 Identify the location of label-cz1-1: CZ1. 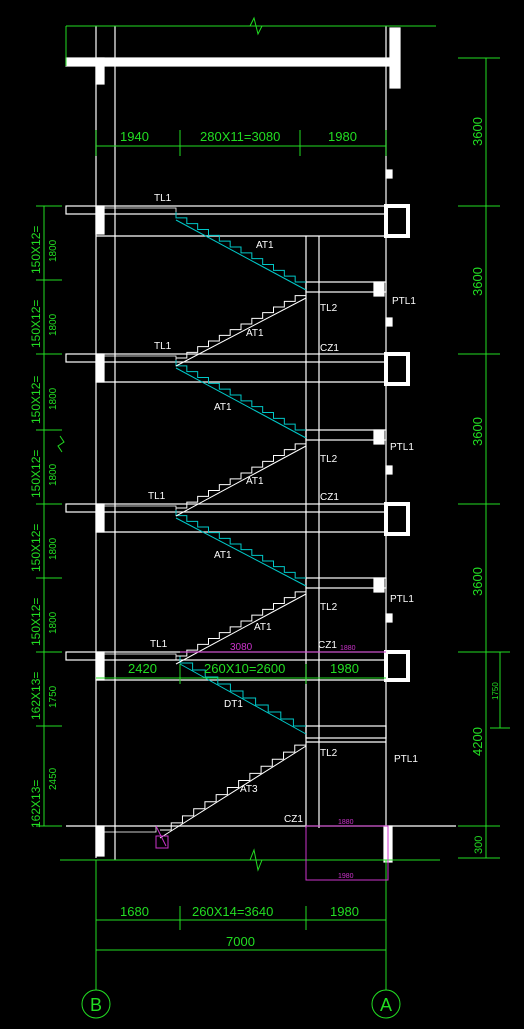
(329, 348).